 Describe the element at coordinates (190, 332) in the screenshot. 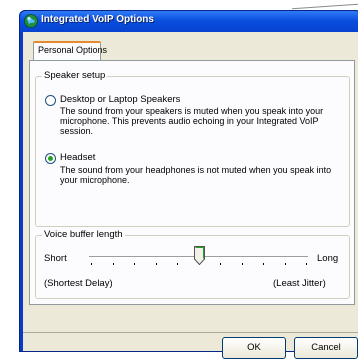

I see `button-area-divider` at that location.